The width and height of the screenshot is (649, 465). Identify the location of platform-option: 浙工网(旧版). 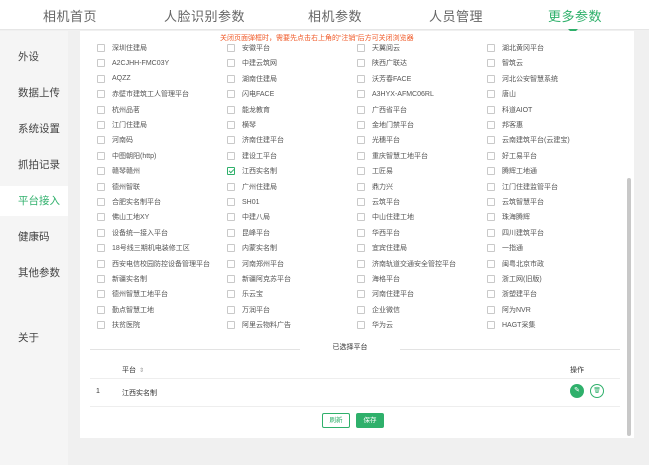
(514, 279).